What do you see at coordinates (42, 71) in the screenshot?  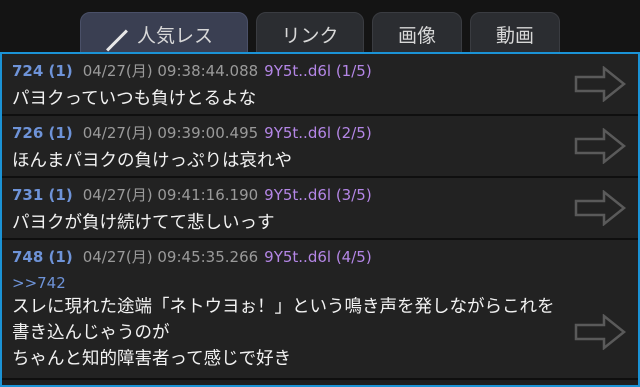 I see `post-number: 724 (1)` at bounding box center [42, 71].